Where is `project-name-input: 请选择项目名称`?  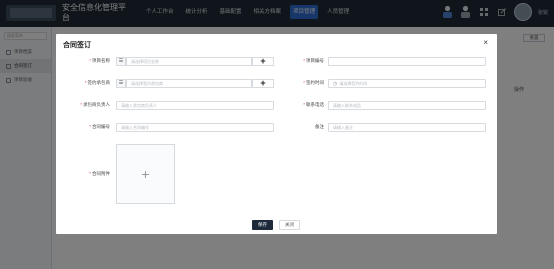
project-name-input: 请选择项目名称 is located at coordinates (189, 61).